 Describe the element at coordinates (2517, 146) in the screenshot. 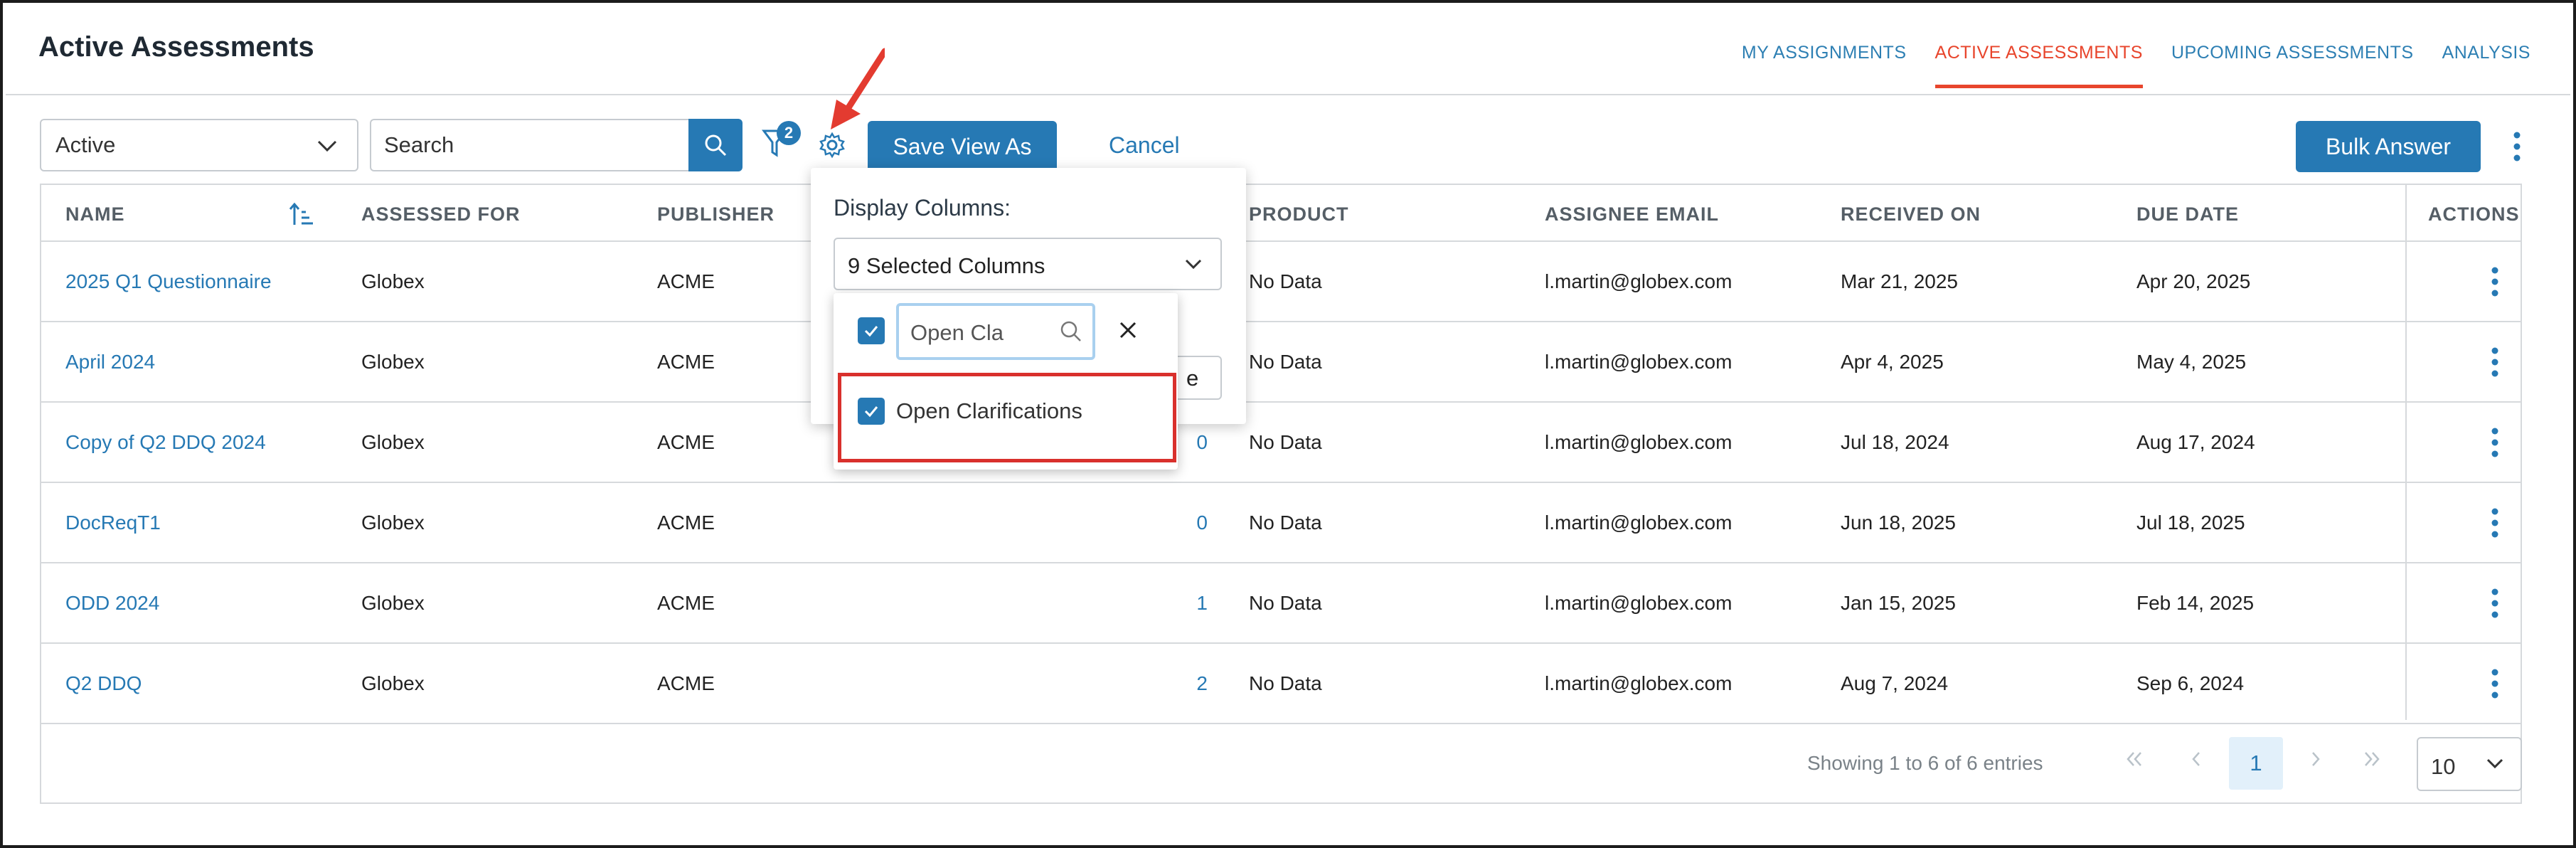

I see `more-options-icon` at that location.